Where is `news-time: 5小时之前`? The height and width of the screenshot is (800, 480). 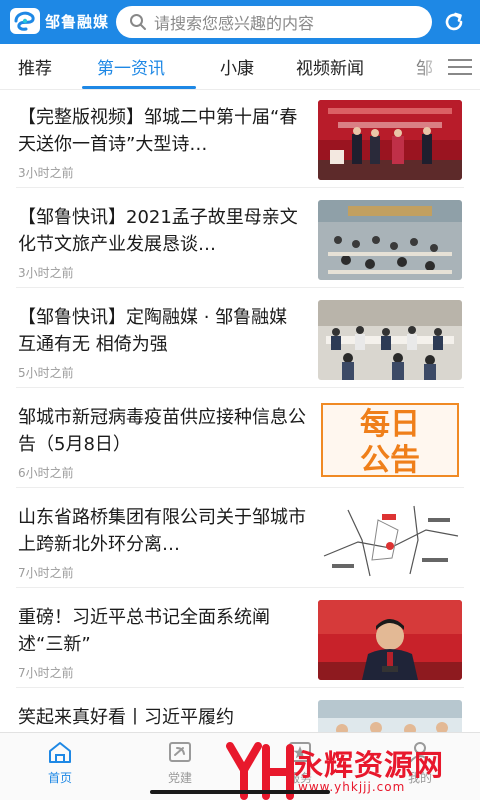 news-time: 5小时之前 is located at coordinates (46, 373).